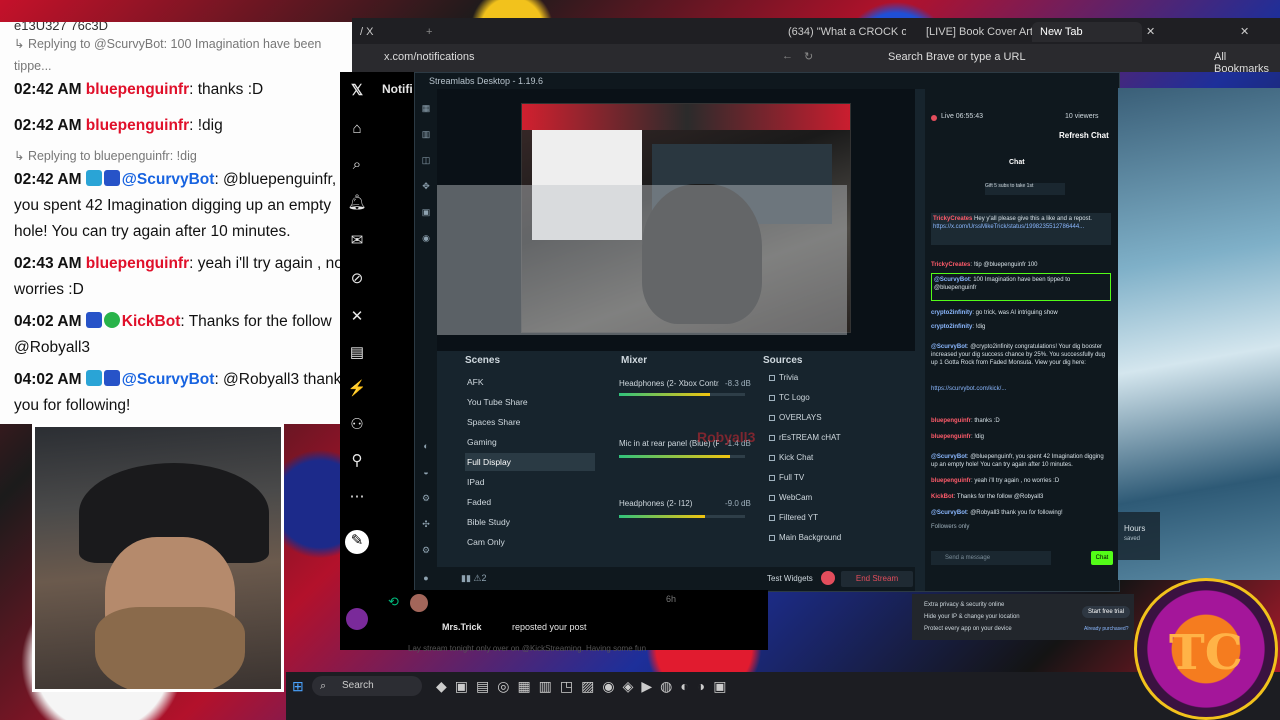 This screenshot has height=720, width=1280. Describe the element at coordinates (357, 461) in the screenshot. I see `profile-icon: ⚲` at that location.